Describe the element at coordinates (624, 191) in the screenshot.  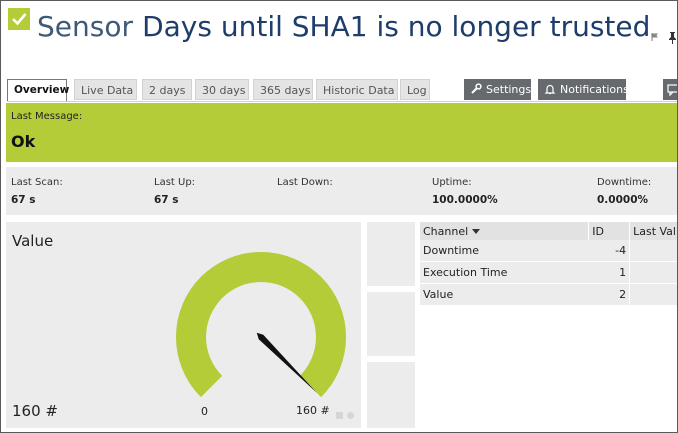
I see `downtime: Downtime: 0.0000%` at that location.